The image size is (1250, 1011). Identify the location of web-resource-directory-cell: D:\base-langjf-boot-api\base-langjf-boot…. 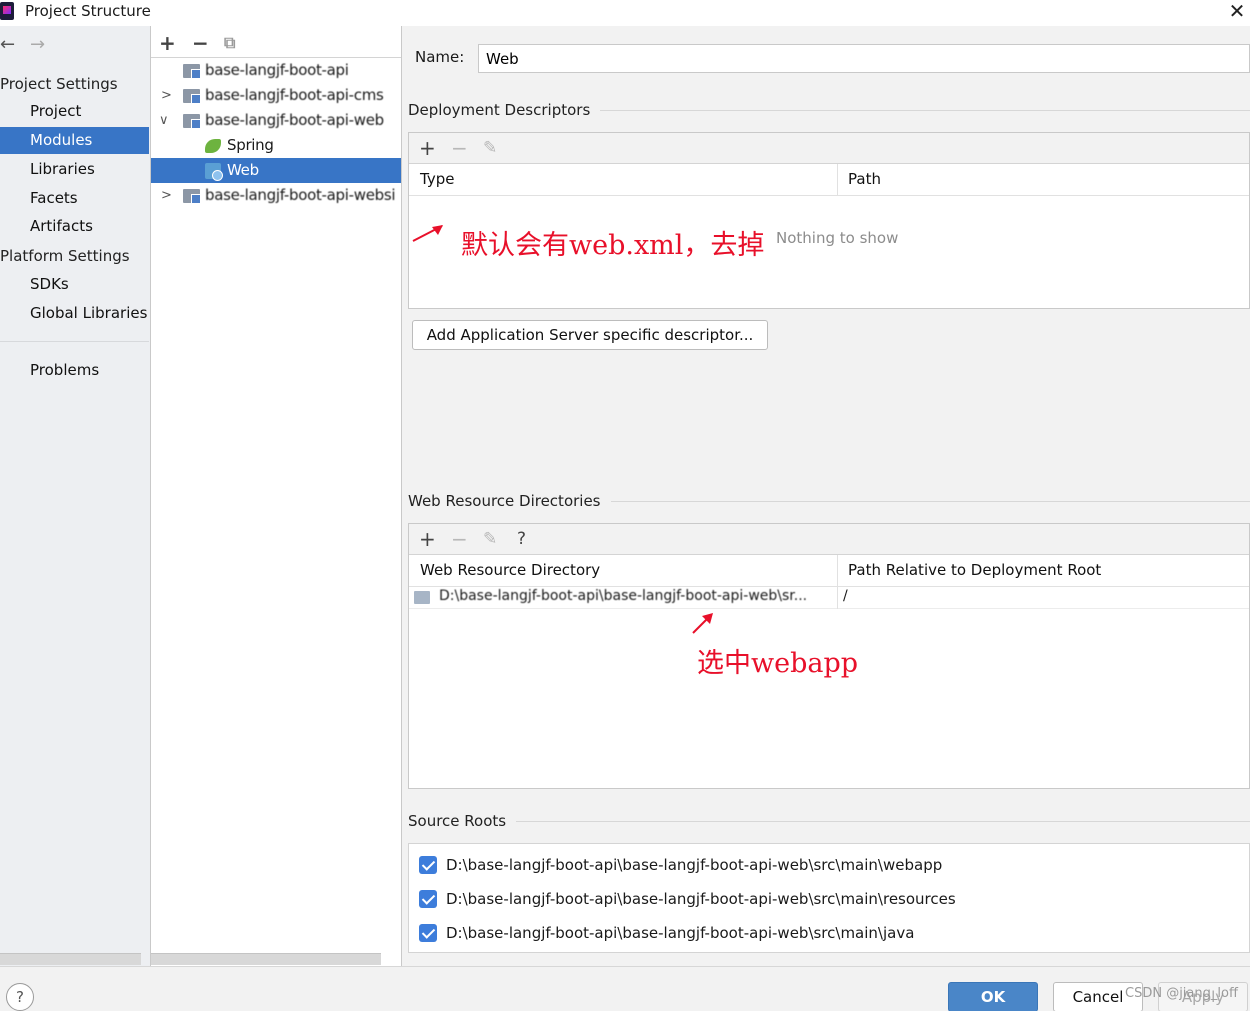
(623, 596).